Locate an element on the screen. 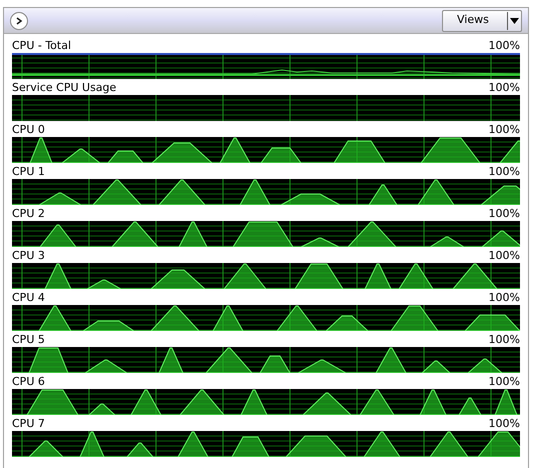 The height and width of the screenshot is (468, 540). chevron-right-icon is located at coordinates (19, 20).